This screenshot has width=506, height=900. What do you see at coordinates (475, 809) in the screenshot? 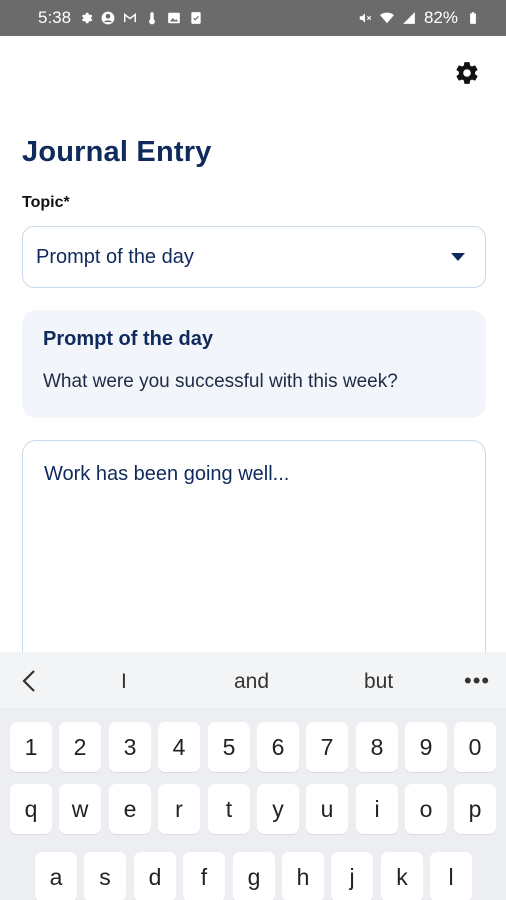
I see `key-p: p` at bounding box center [475, 809].